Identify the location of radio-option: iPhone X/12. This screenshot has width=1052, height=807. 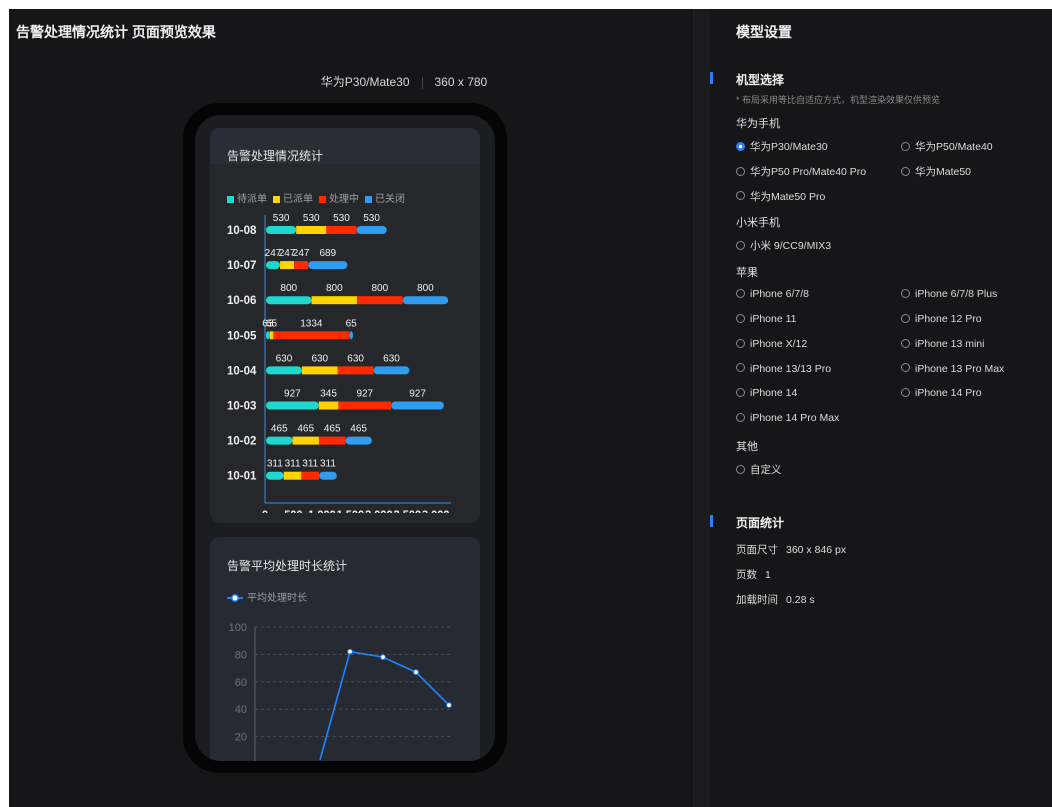
(771, 344).